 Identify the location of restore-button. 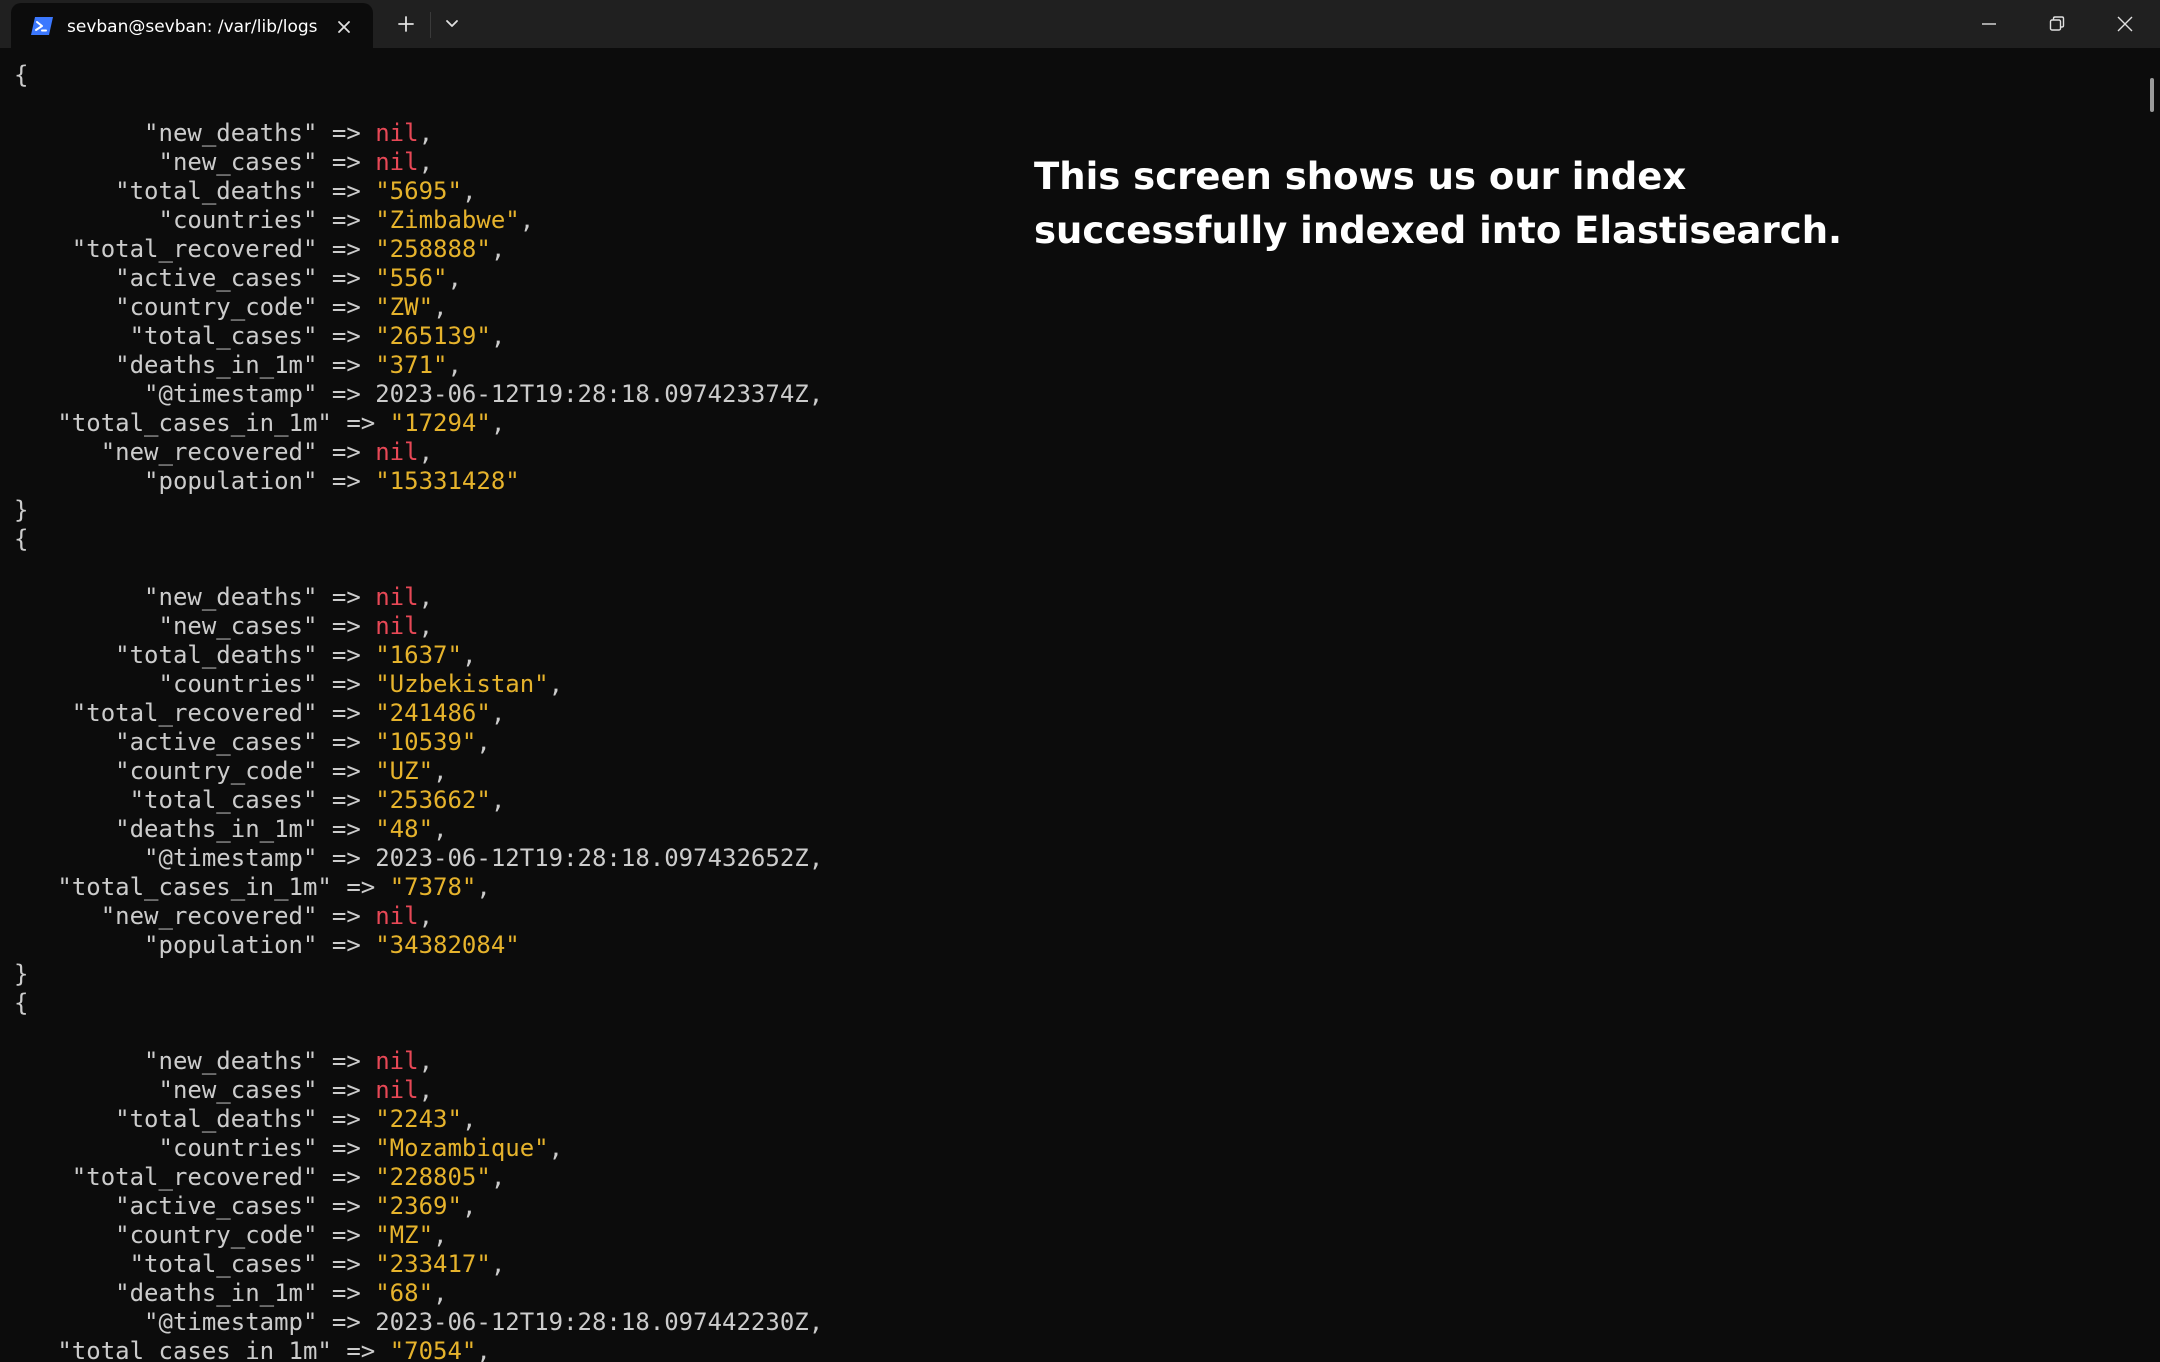
(2057, 24).